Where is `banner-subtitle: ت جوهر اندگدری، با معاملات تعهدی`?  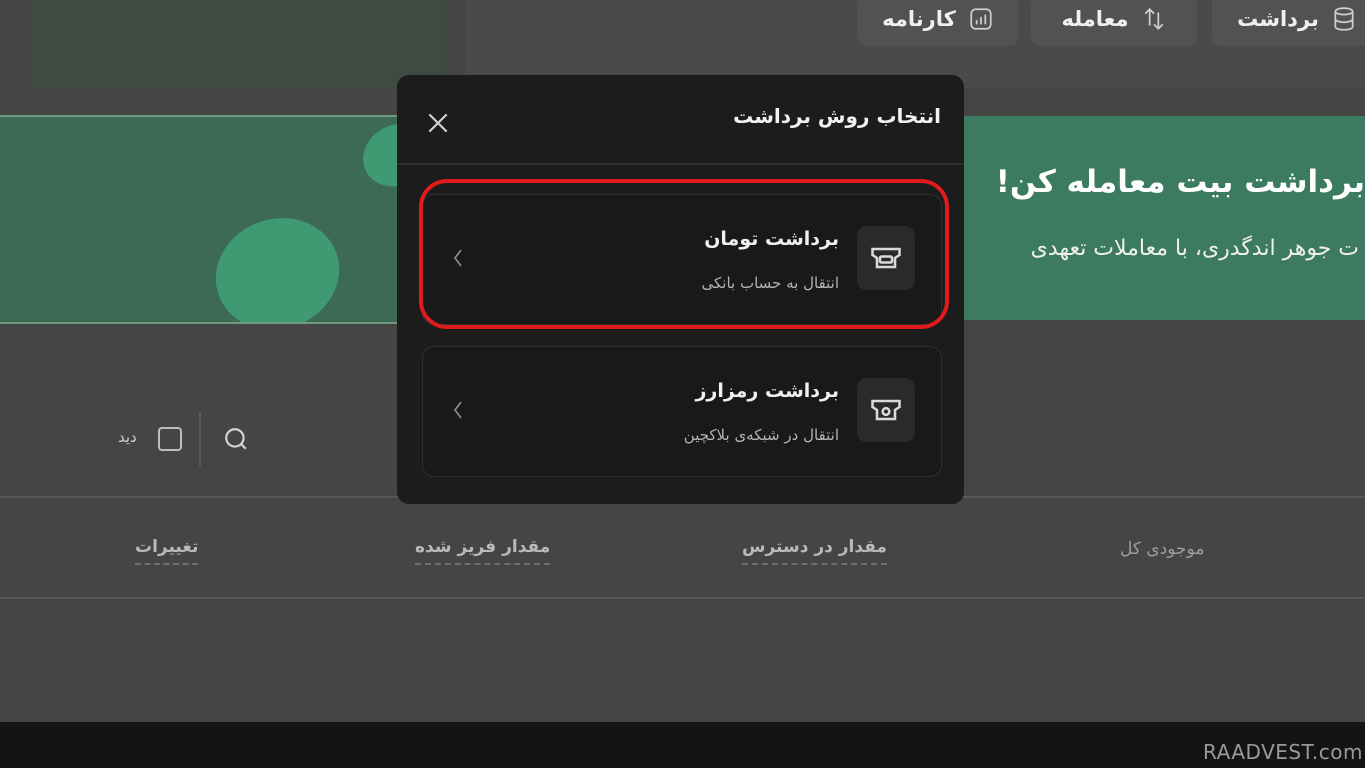 banner-subtitle: ت جوهر اندگدری، با معاملات تعهدی is located at coordinates (1194, 248).